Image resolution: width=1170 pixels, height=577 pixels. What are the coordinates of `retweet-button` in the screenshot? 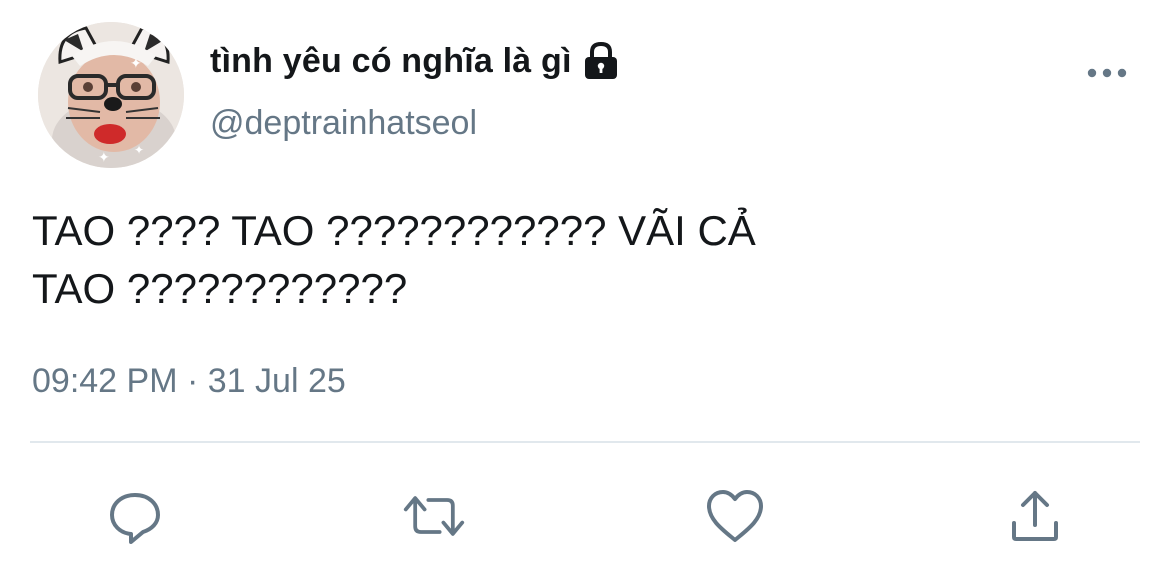 It's located at (434, 516).